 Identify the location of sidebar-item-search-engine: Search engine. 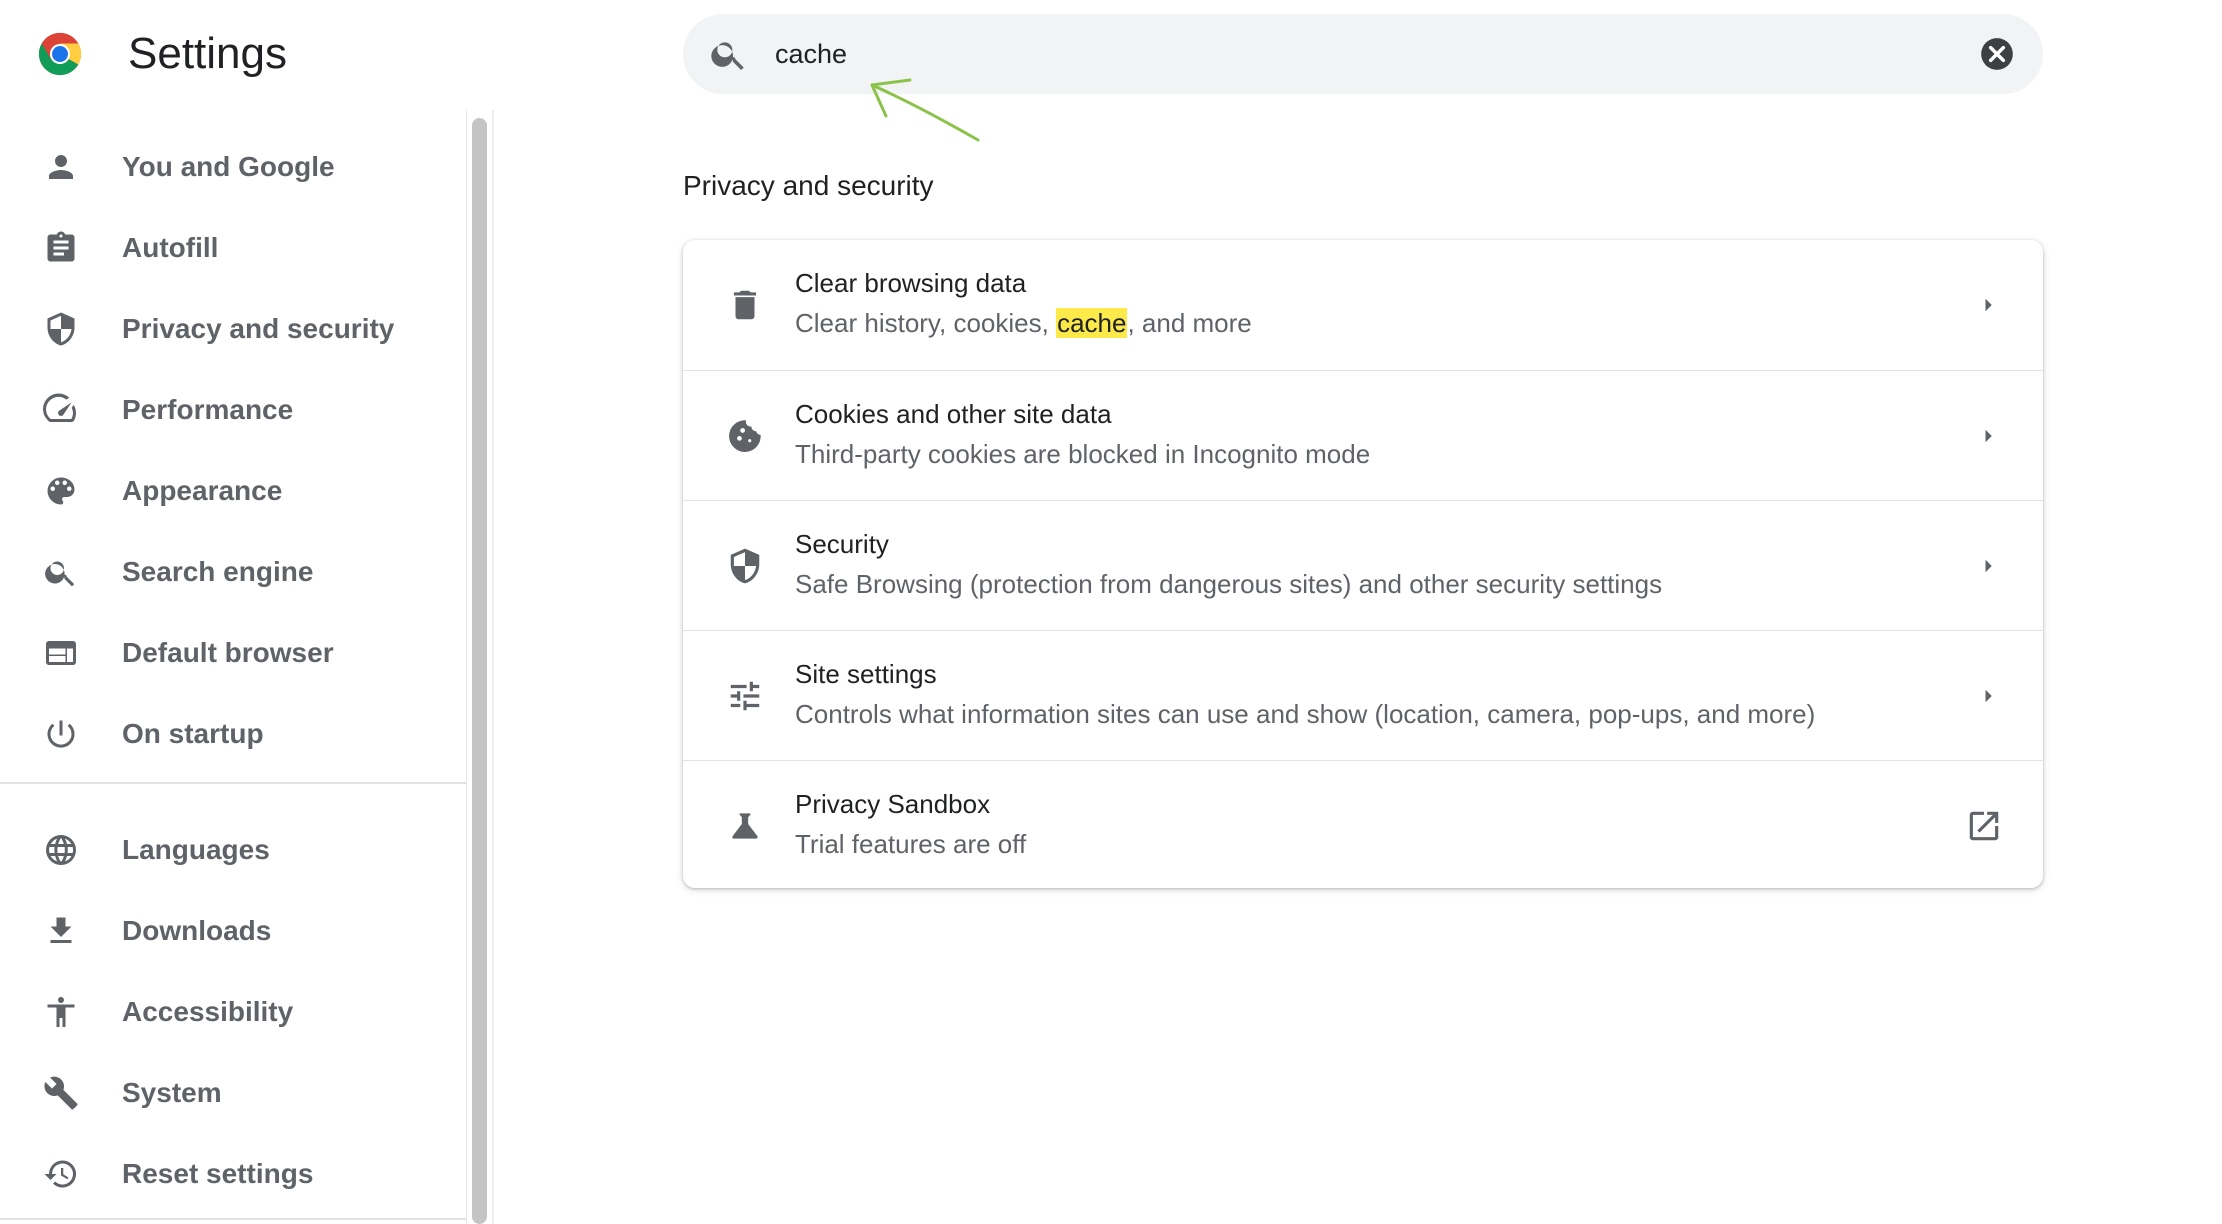
(233, 572).